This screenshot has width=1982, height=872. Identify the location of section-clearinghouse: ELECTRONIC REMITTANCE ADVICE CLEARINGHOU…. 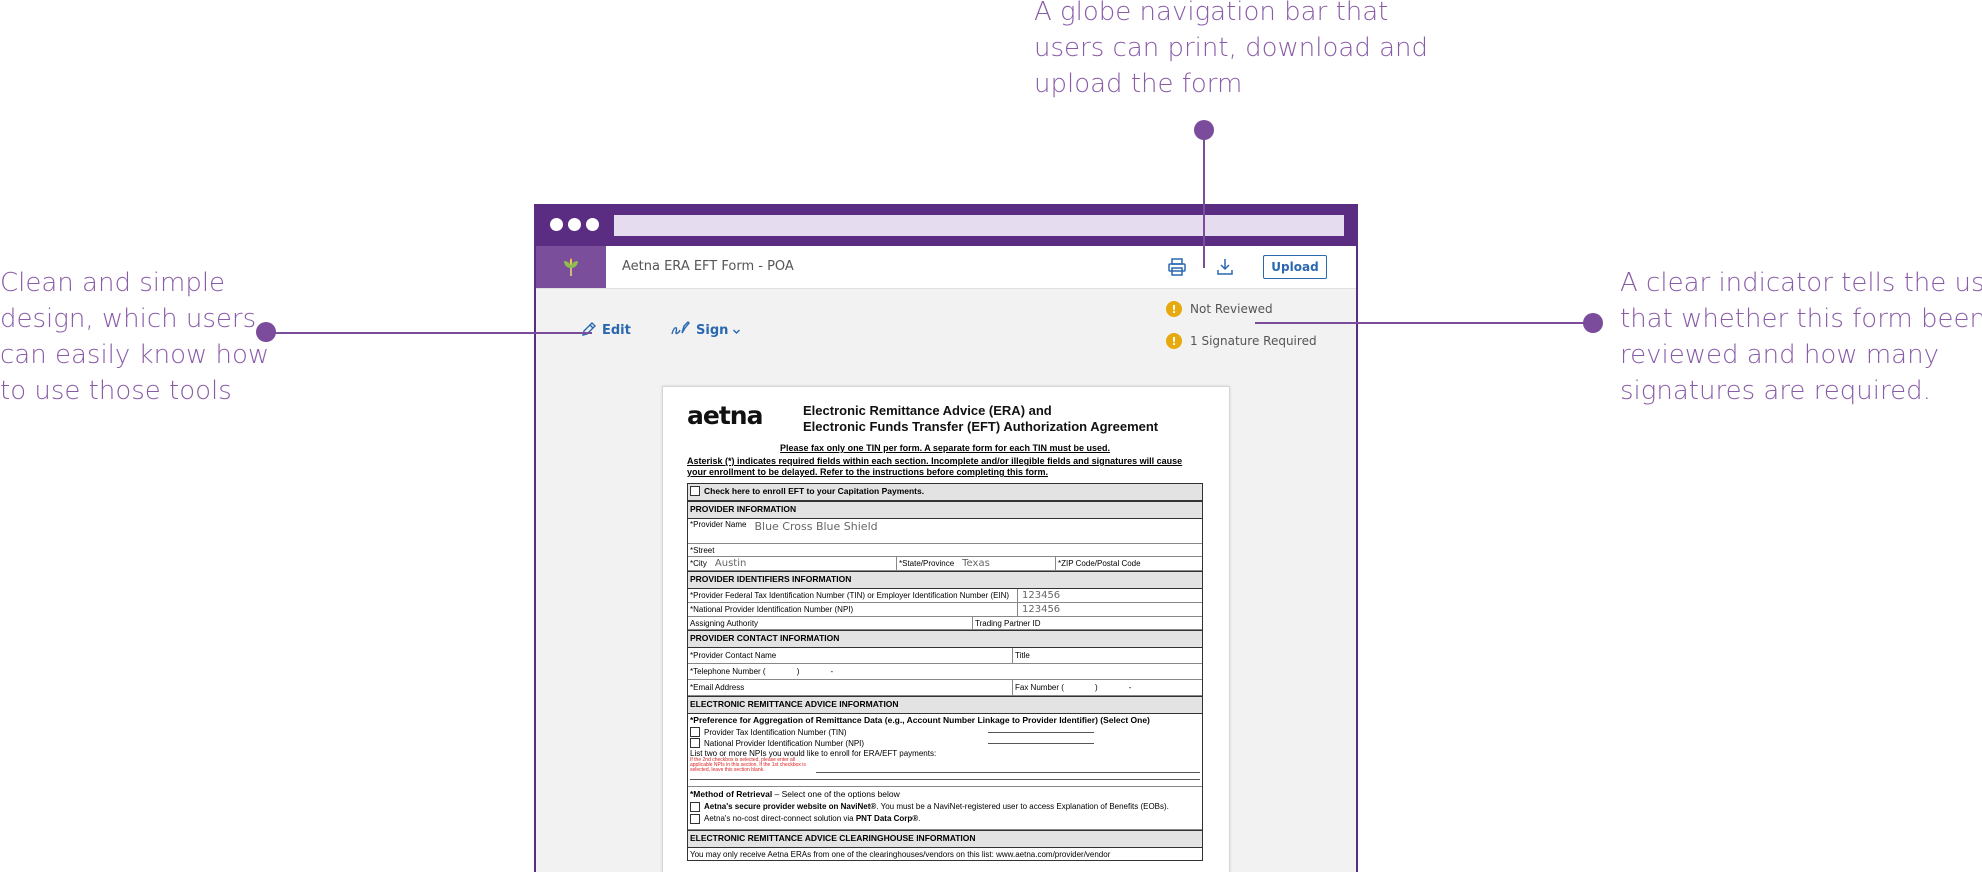
(945, 839).